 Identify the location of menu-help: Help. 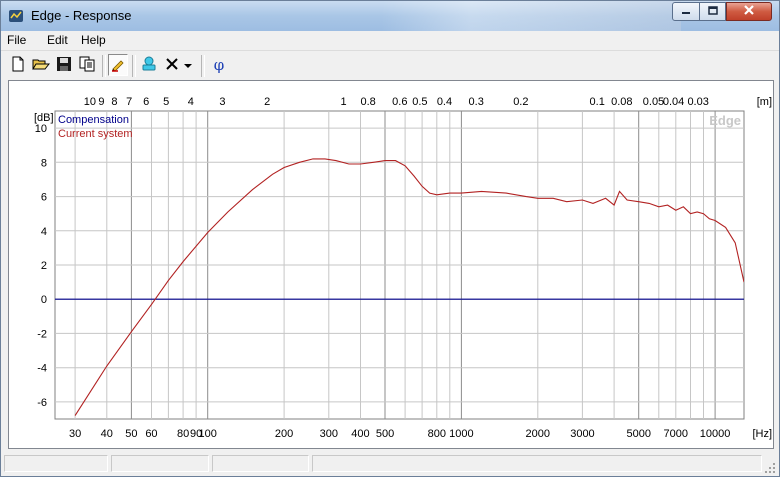
(93, 40).